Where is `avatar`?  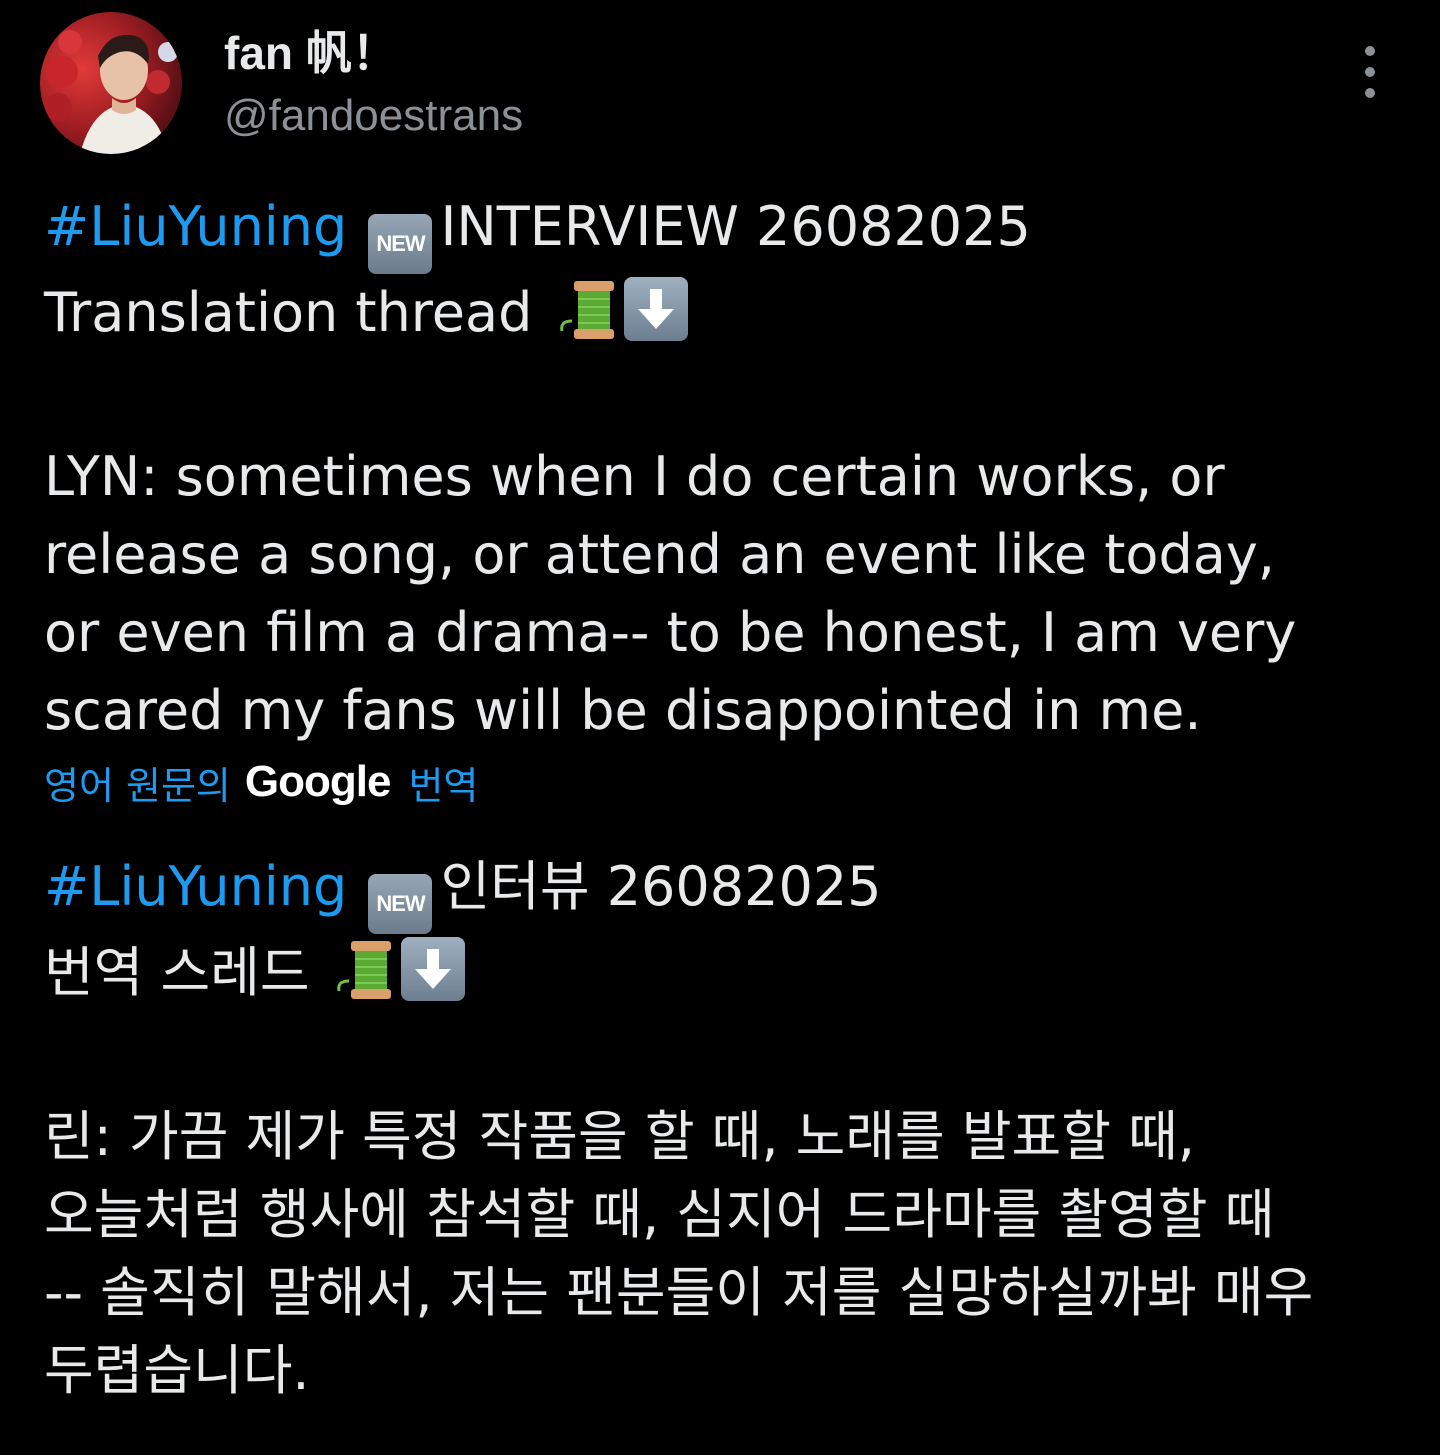 avatar is located at coordinates (111, 83).